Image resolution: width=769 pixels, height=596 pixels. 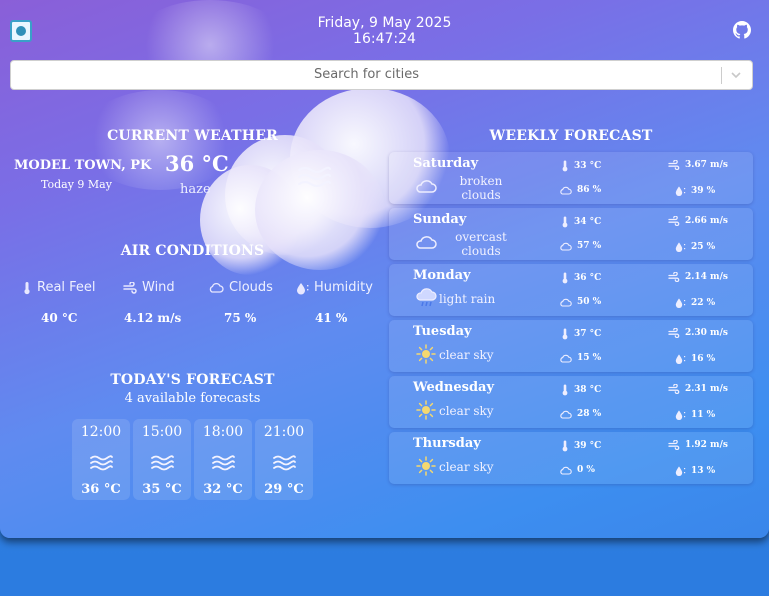 I want to click on forecast-time: 18:00, so click(x=223, y=432).